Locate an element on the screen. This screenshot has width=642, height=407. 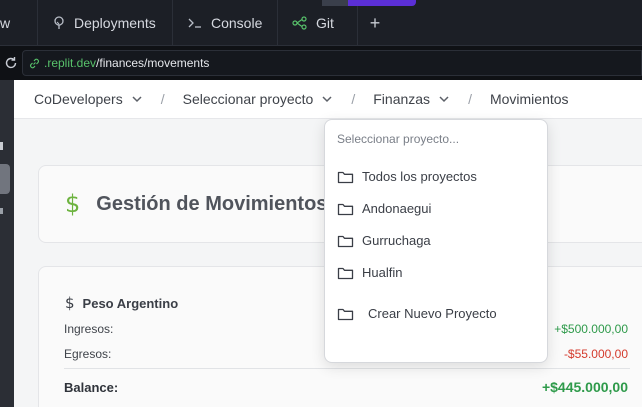
breadcrumb-section: Finanzas is located at coordinates (411, 99).